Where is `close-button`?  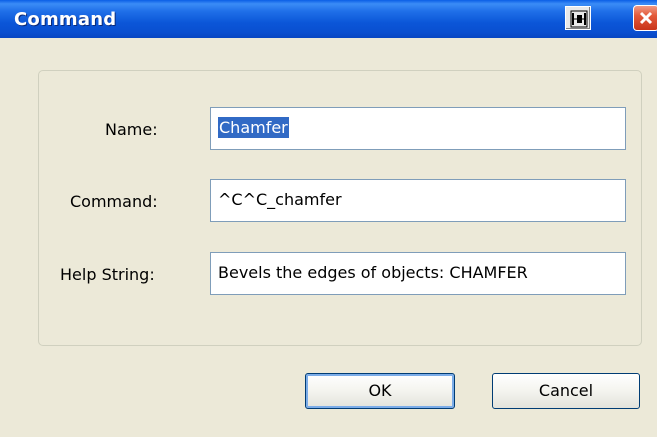 close-button is located at coordinates (645, 18).